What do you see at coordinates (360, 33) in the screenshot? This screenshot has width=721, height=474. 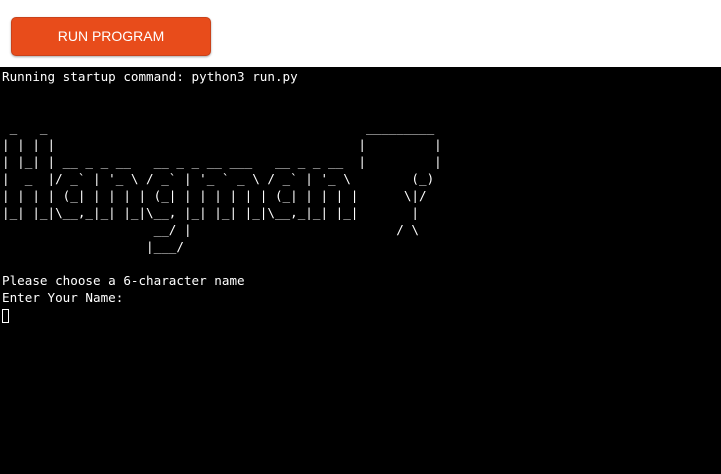 I see `toolbar: RUN PROGRAM` at bounding box center [360, 33].